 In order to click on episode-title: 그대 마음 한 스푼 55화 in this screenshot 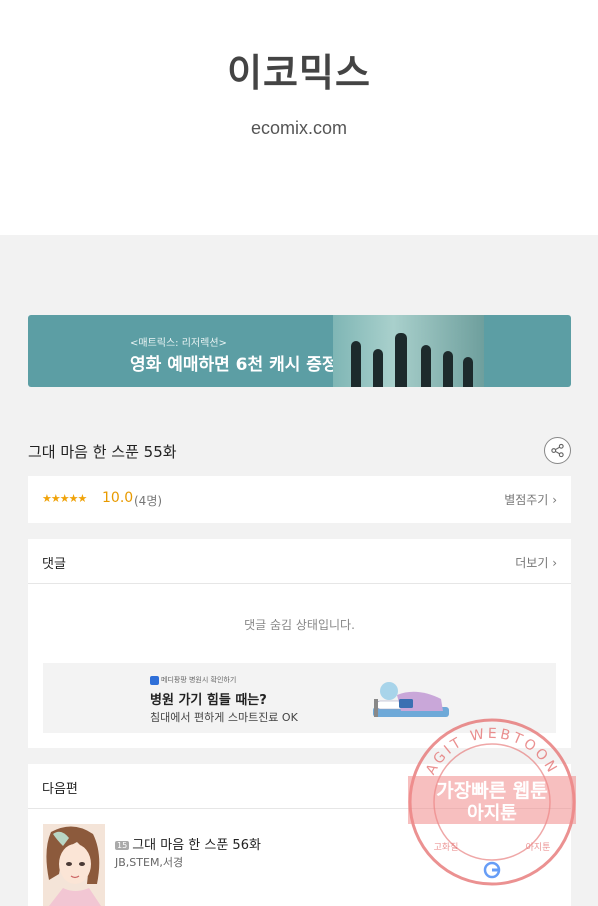, I will do `click(102, 452)`.